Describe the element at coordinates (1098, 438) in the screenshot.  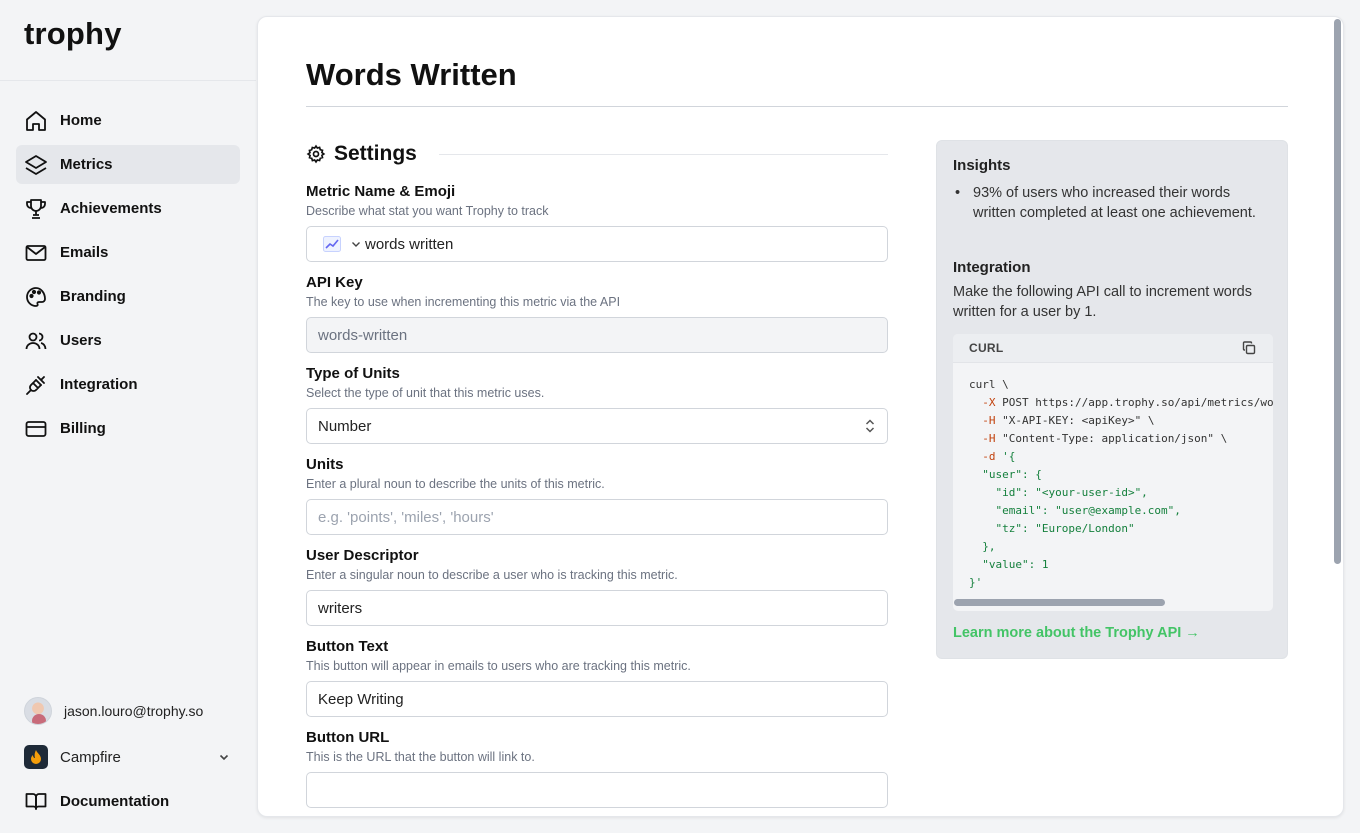
I see `code-line: -H "Content-Type: application/json" \` at that location.